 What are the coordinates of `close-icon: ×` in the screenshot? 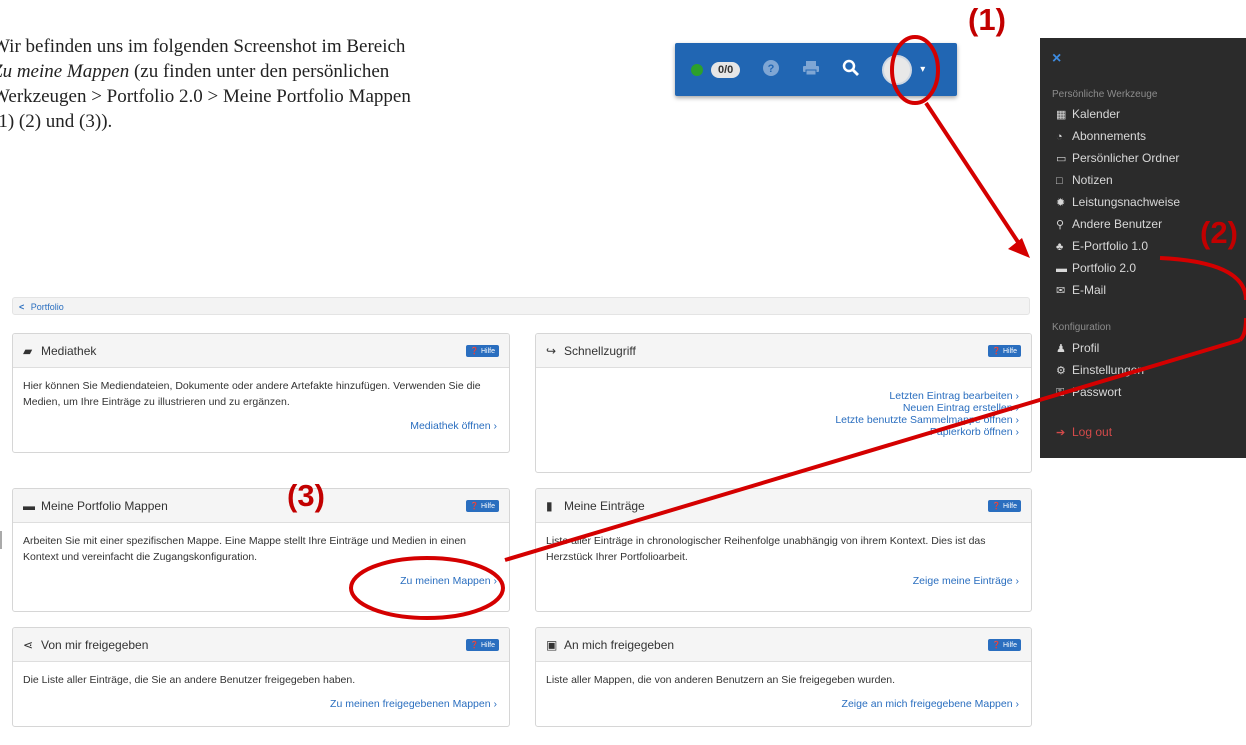 It's located at (1056, 59).